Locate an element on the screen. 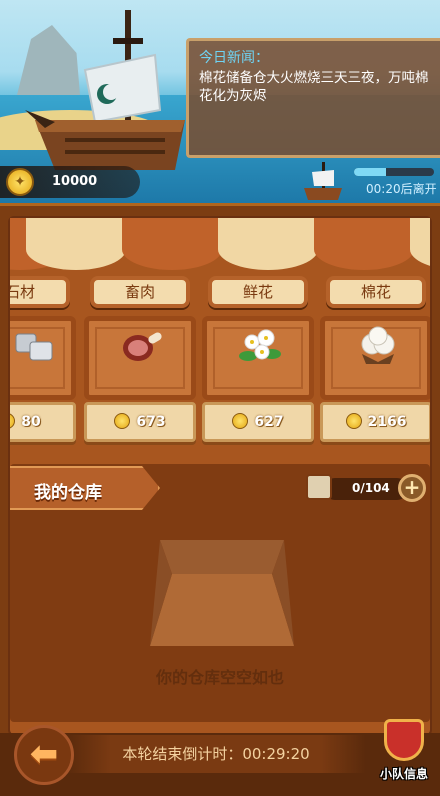 This screenshot has width=440, height=796. news-panel: 今日新闻： 棉花储备仓大火燃烧三天三夜，万吨棉花化为灰烬 is located at coordinates (313, 98).